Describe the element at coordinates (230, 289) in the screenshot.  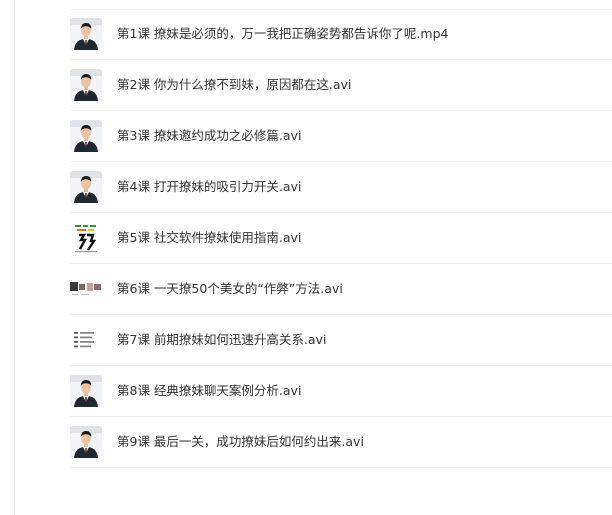
I see `file-name: 第6课 一天撩50个美女的“作弊”方法.avi` at that location.